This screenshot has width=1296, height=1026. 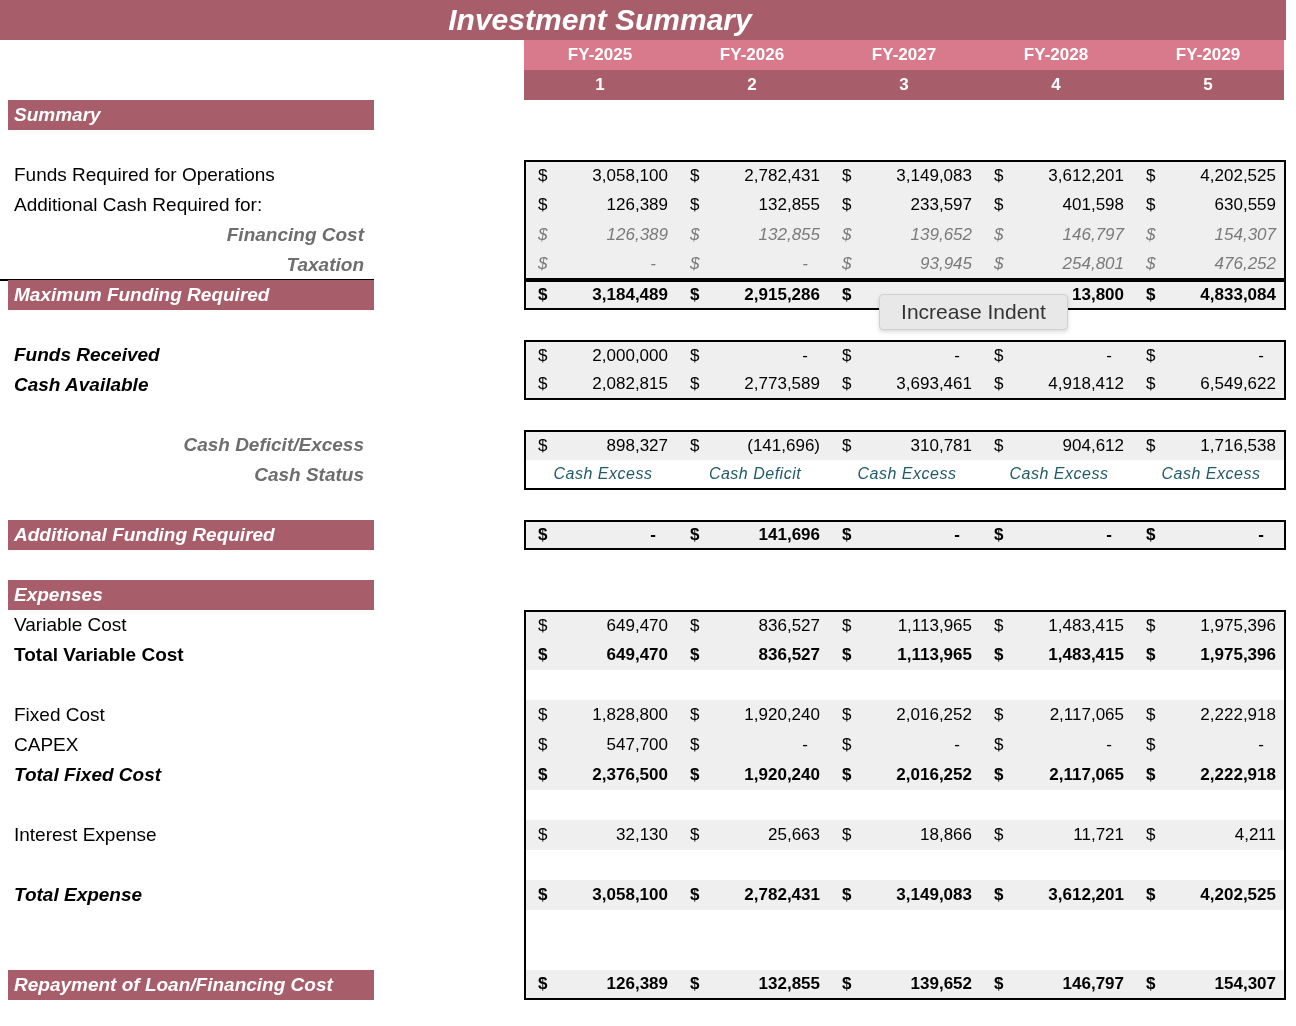 I want to click on amount: 4,202,525, so click(x=1238, y=176).